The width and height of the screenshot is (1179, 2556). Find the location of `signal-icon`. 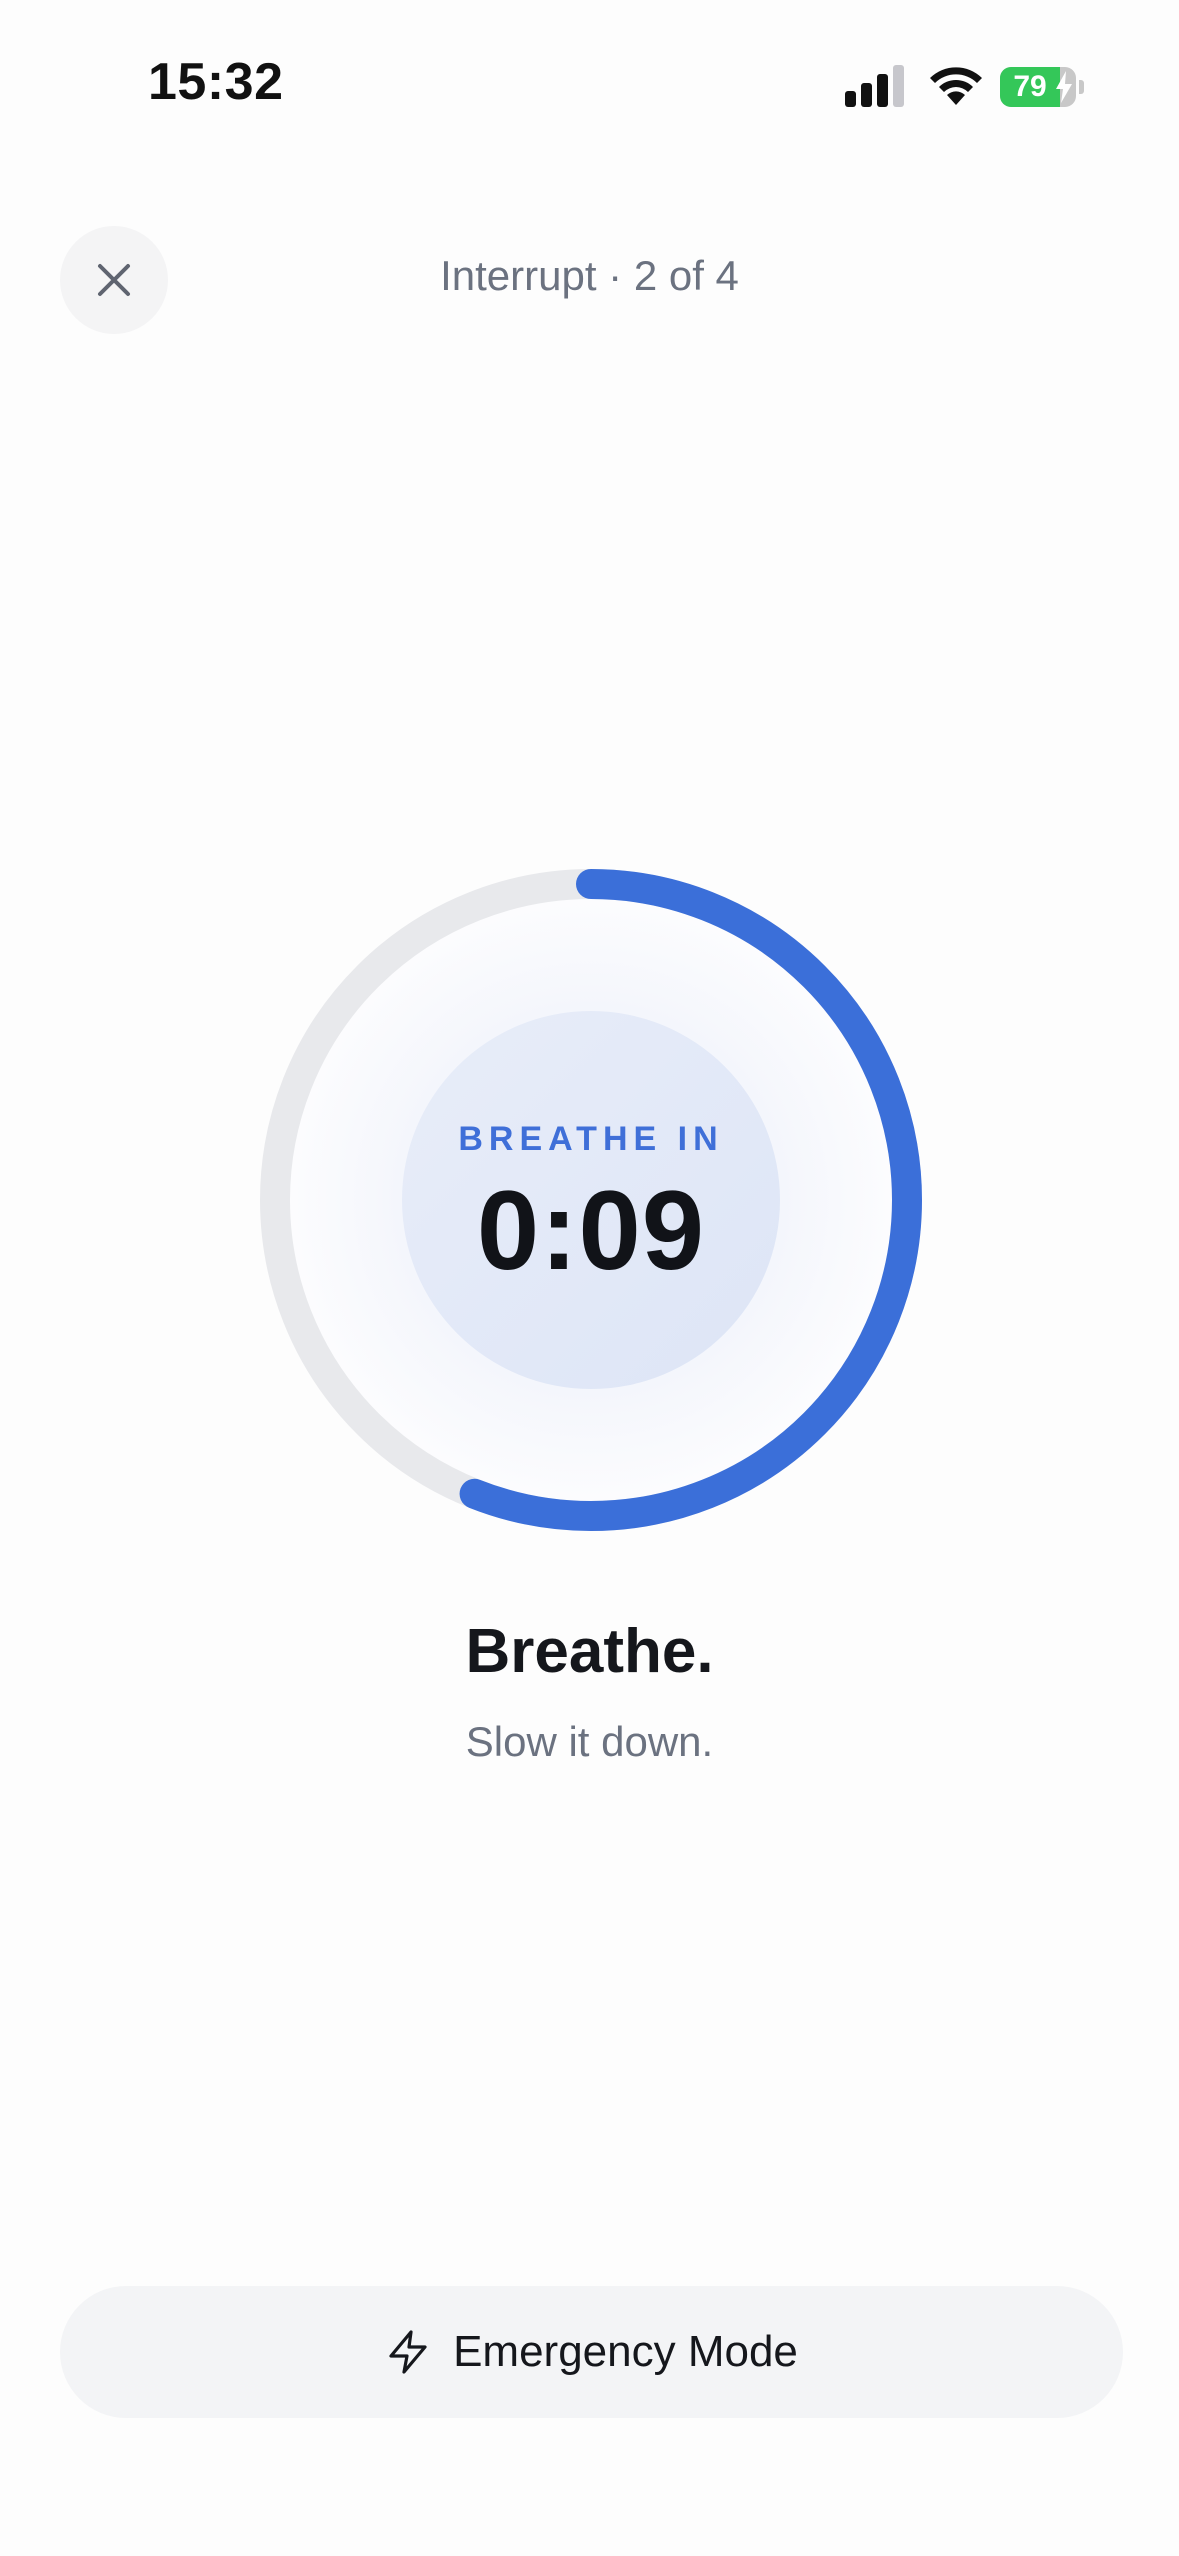

signal-icon is located at coordinates (874, 86).